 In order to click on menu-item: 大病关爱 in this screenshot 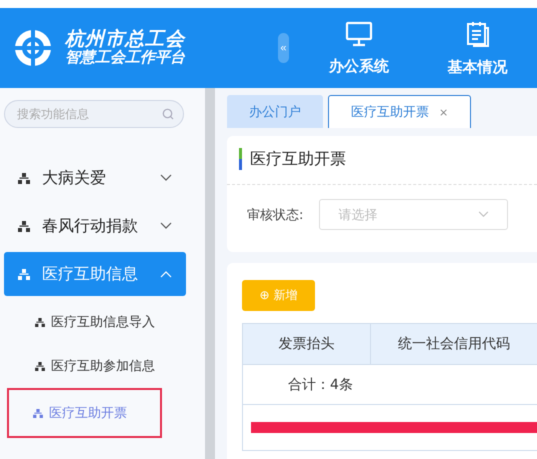, I will do `click(95, 178)`.